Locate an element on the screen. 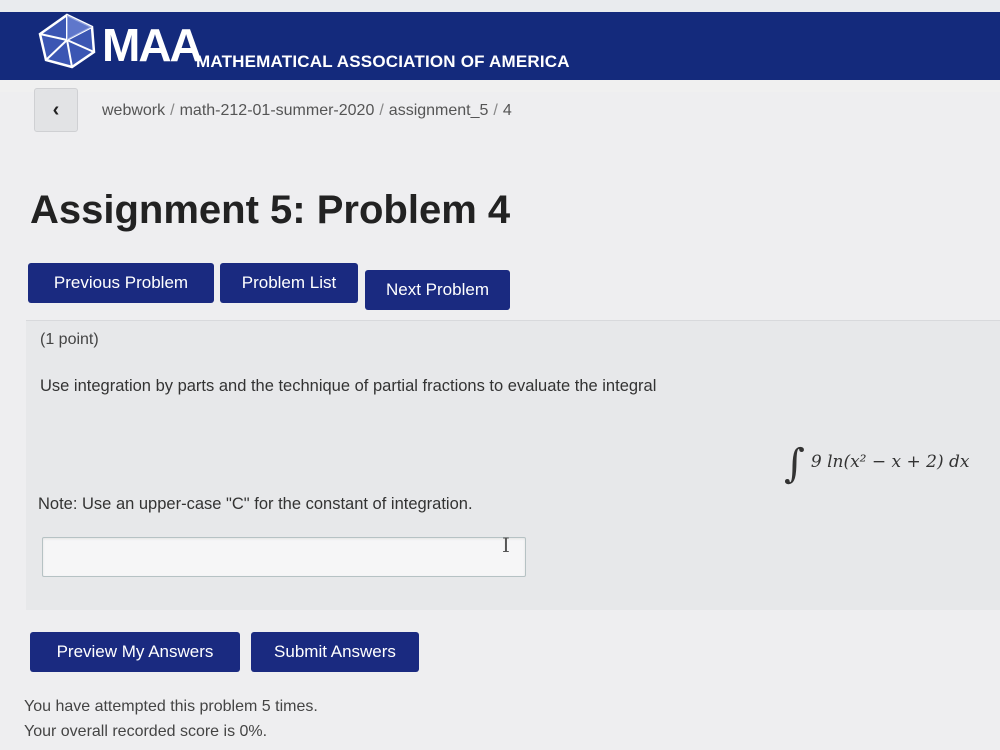 The image size is (1000, 750). preview-answers-button: Preview My Answers is located at coordinates (135, 652).